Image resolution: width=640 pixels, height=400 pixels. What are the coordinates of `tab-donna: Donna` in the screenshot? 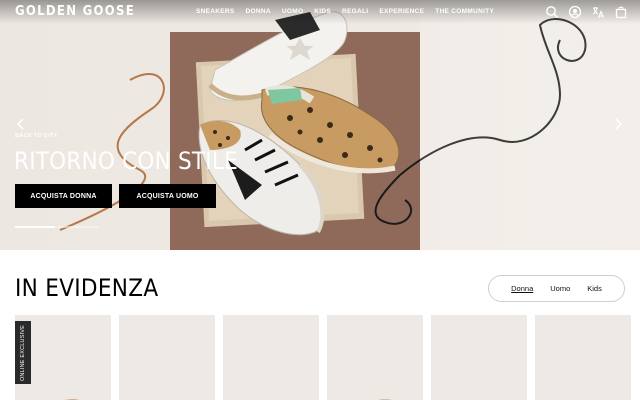 It's located at (522, 288).